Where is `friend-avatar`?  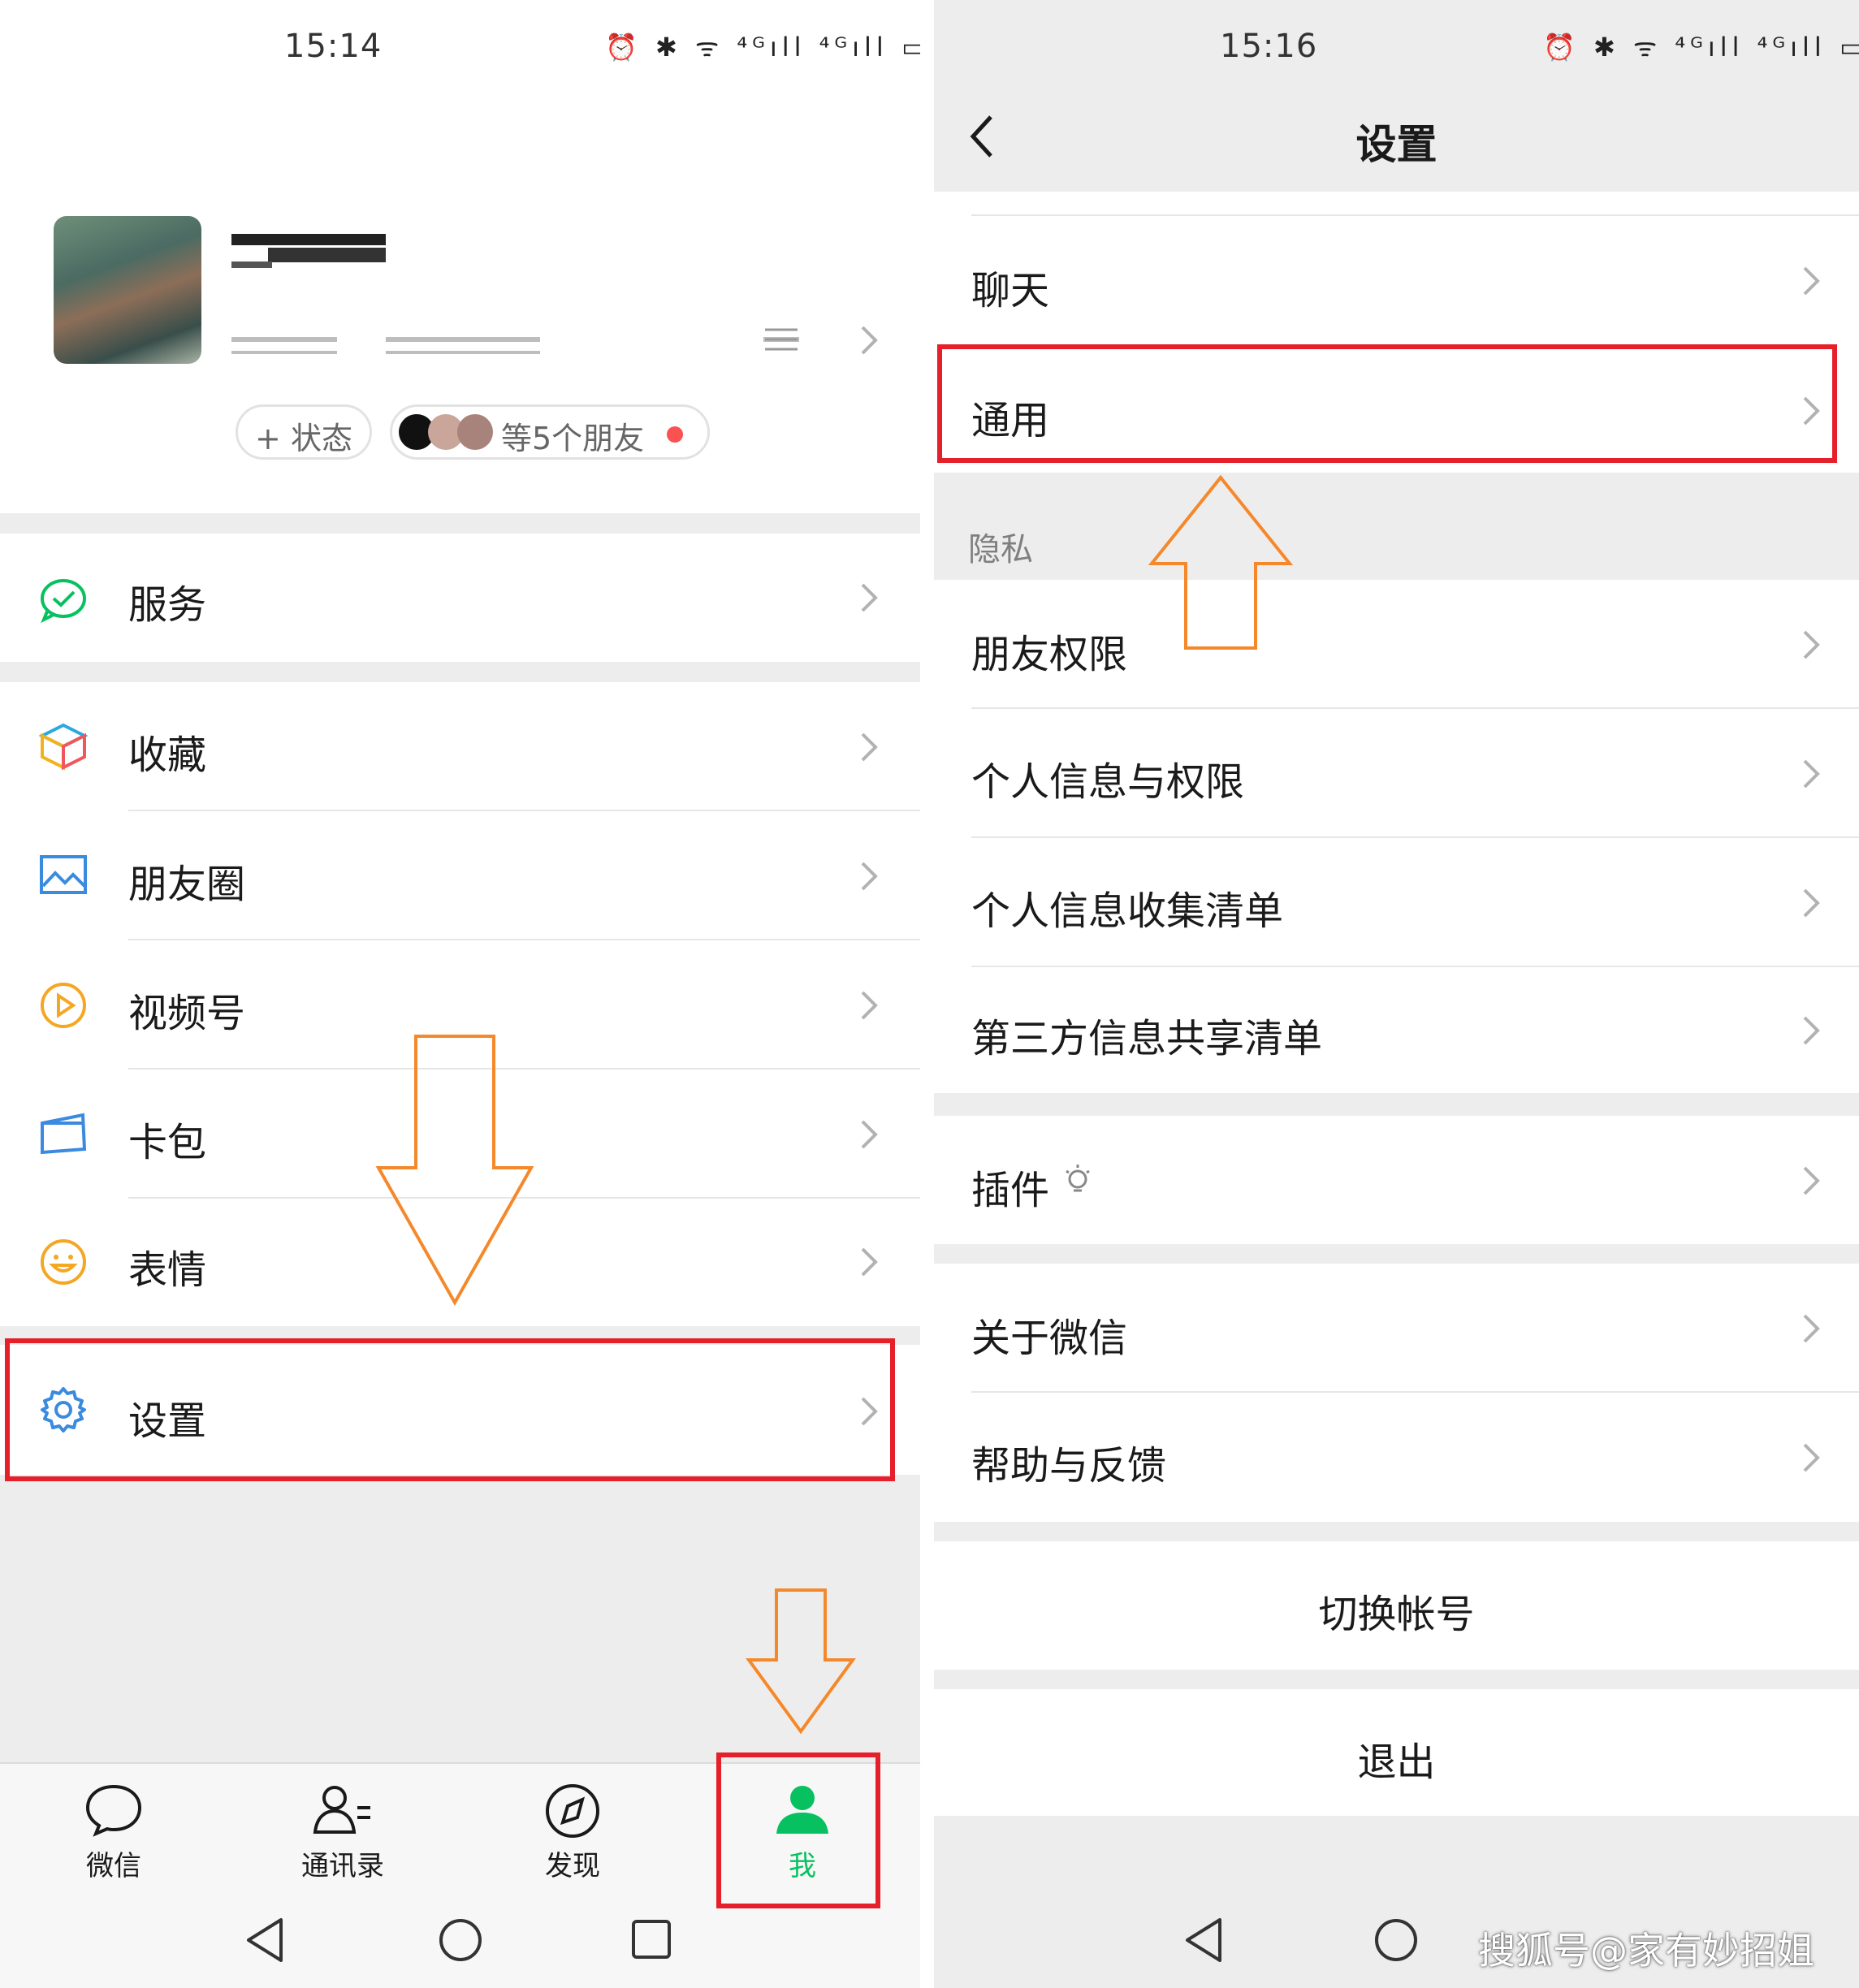
friend-avatar is located at coordinates (475, 432).